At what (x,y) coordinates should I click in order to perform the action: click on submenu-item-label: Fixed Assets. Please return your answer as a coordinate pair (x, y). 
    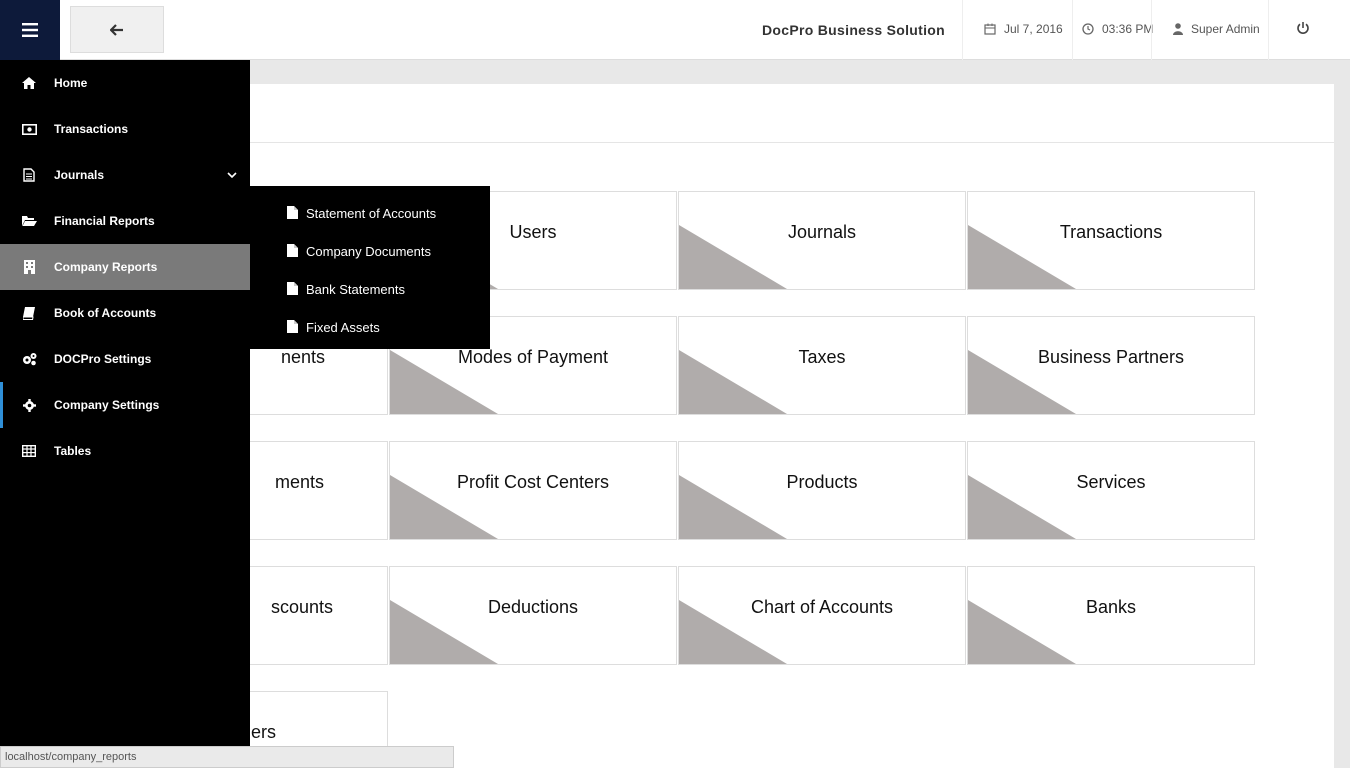
    Looking at the image, I should click on (343, 327).